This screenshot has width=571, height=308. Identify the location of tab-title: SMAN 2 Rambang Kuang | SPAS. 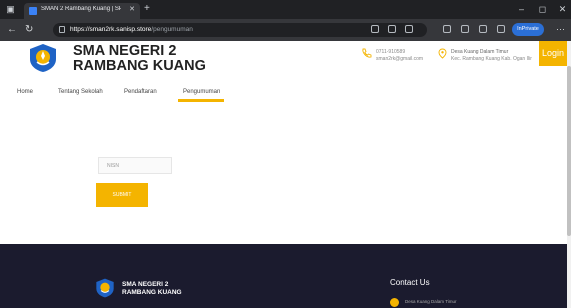
(81, 9).